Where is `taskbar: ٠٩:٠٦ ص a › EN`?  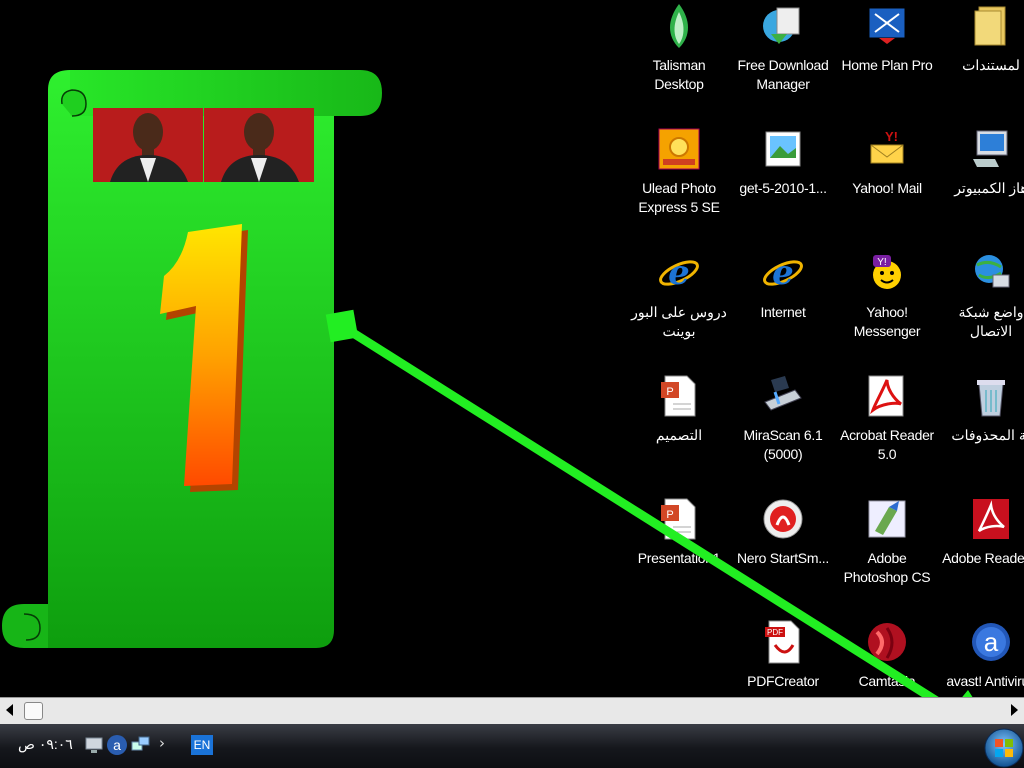
taskbar: ٠٩:٠٦ ص a › EN is located at coordinates (512, 746).